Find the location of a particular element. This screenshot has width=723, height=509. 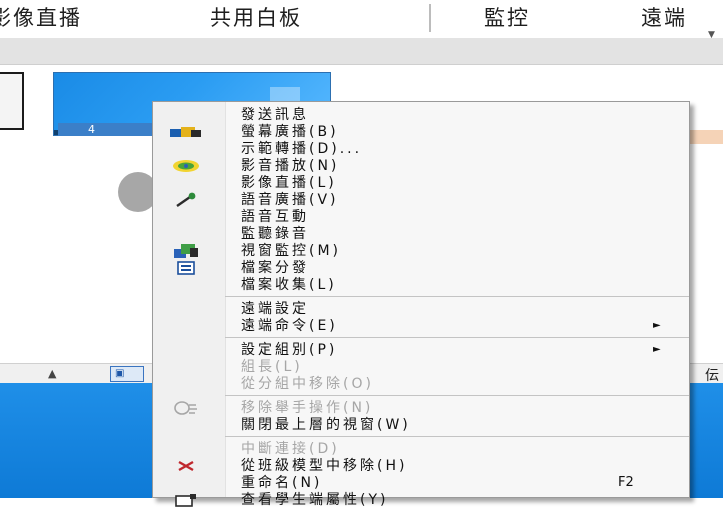

menu-item-label: 設定組別(P) is located at coordinates (289, 350).